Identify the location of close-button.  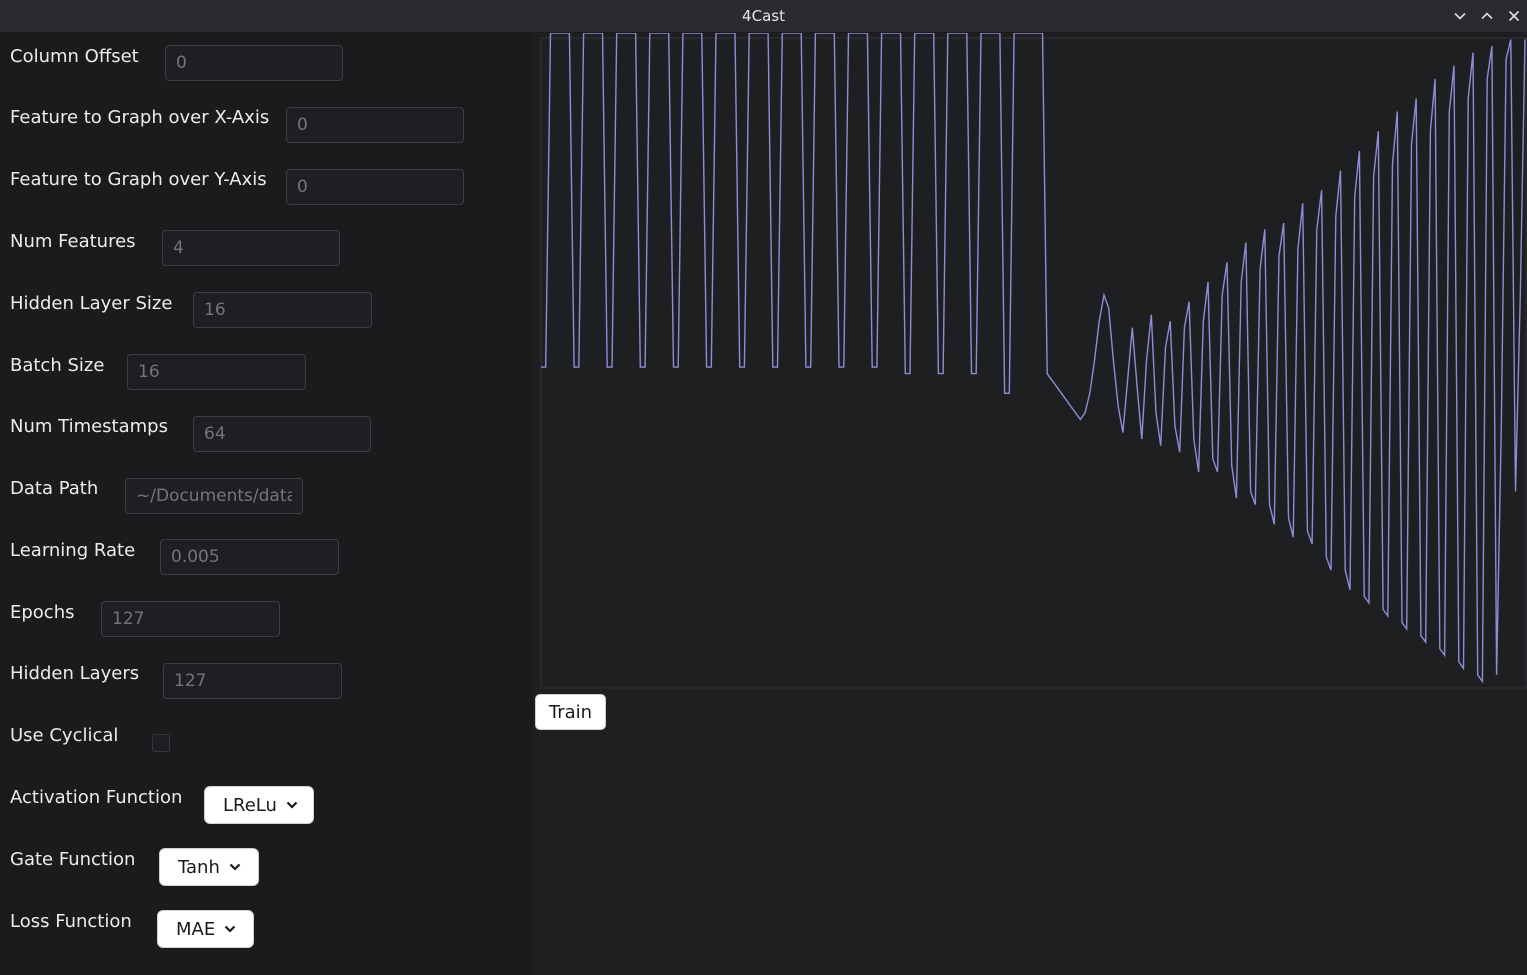
(1514, 16).